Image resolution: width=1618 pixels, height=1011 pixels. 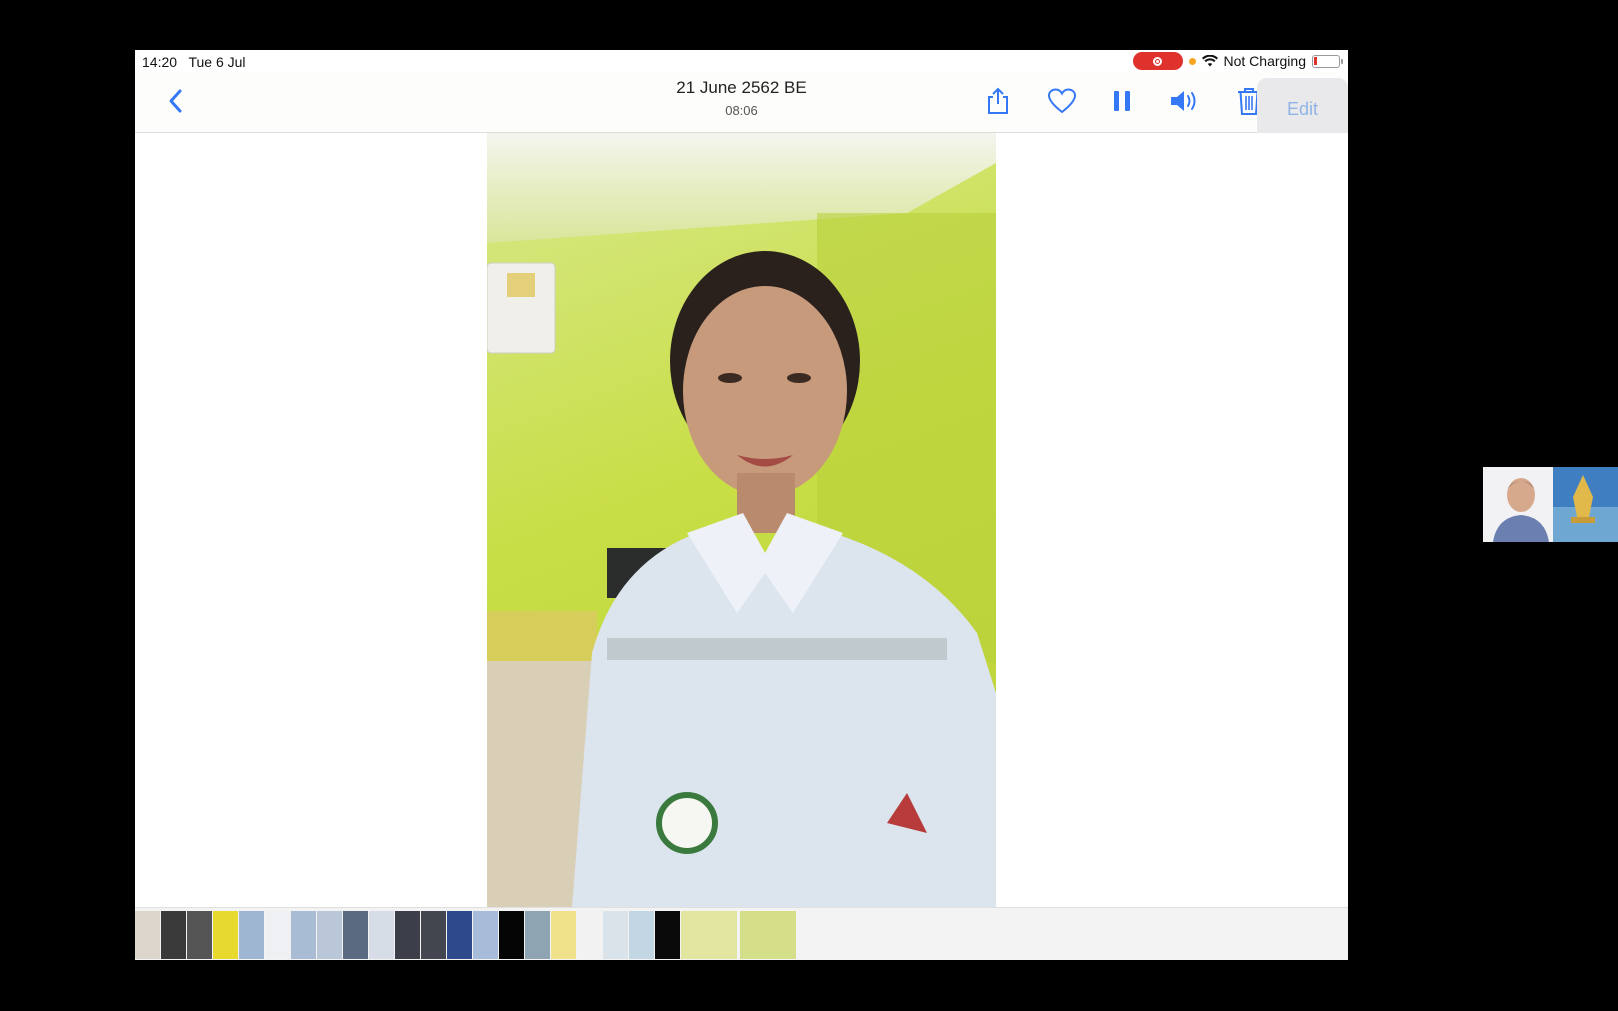 I want to click on status-bar: 14:20 Tue 6 Jul Not Charging, so click(x=741, y=61).